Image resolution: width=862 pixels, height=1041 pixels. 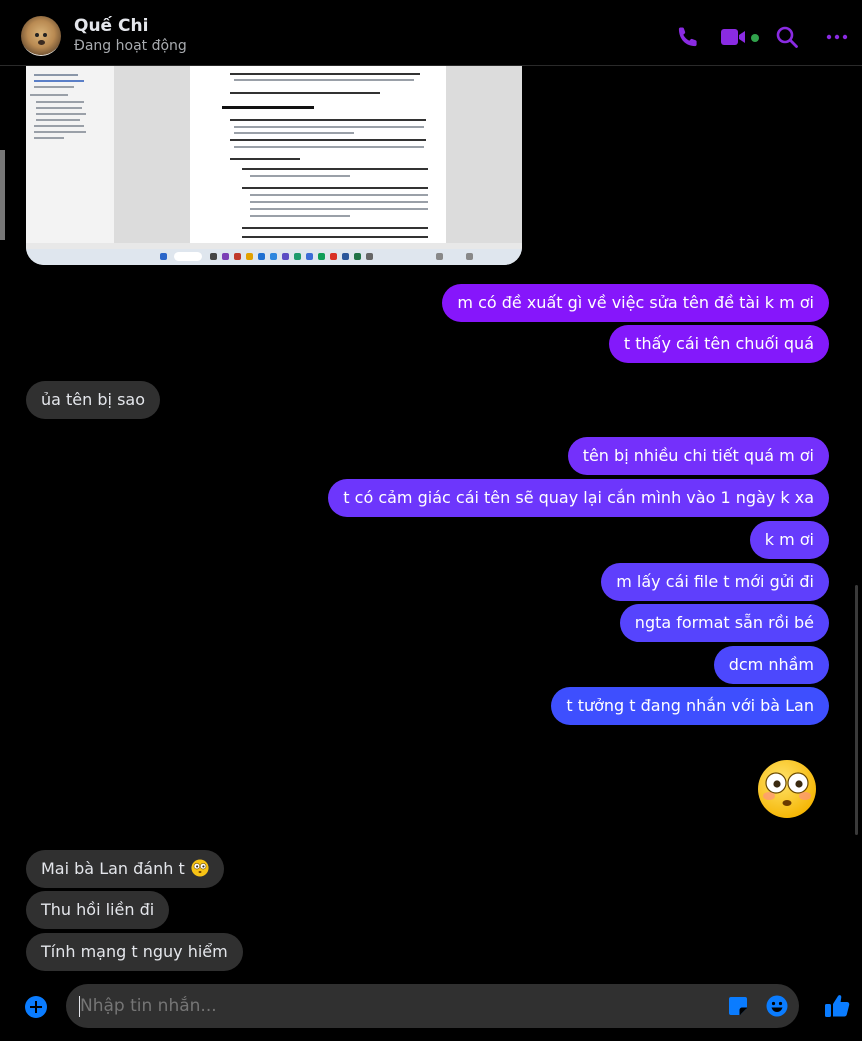 I want to click on message-text: m lấy cái file t mới gửi đi, so click(x=715, y=581).